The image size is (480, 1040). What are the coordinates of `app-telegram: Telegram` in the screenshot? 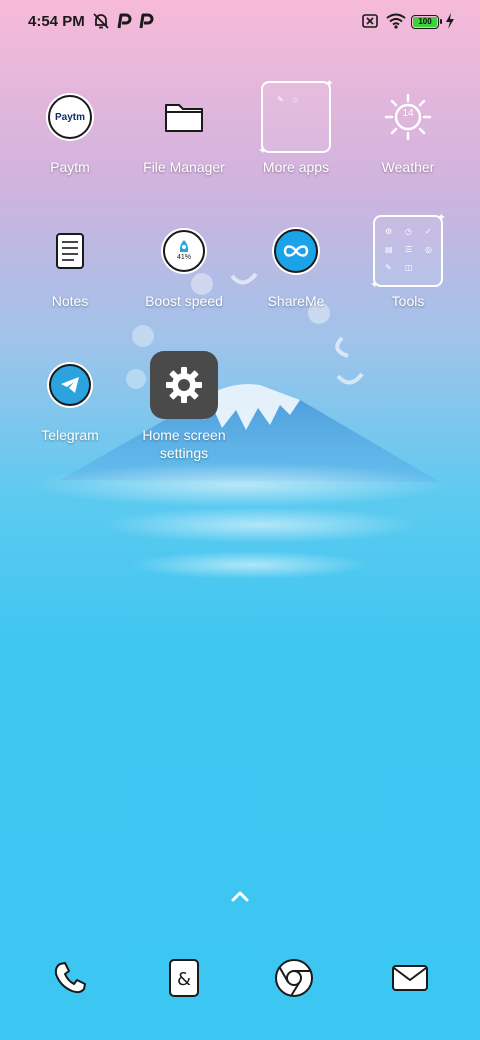 It's located at (70, 397).